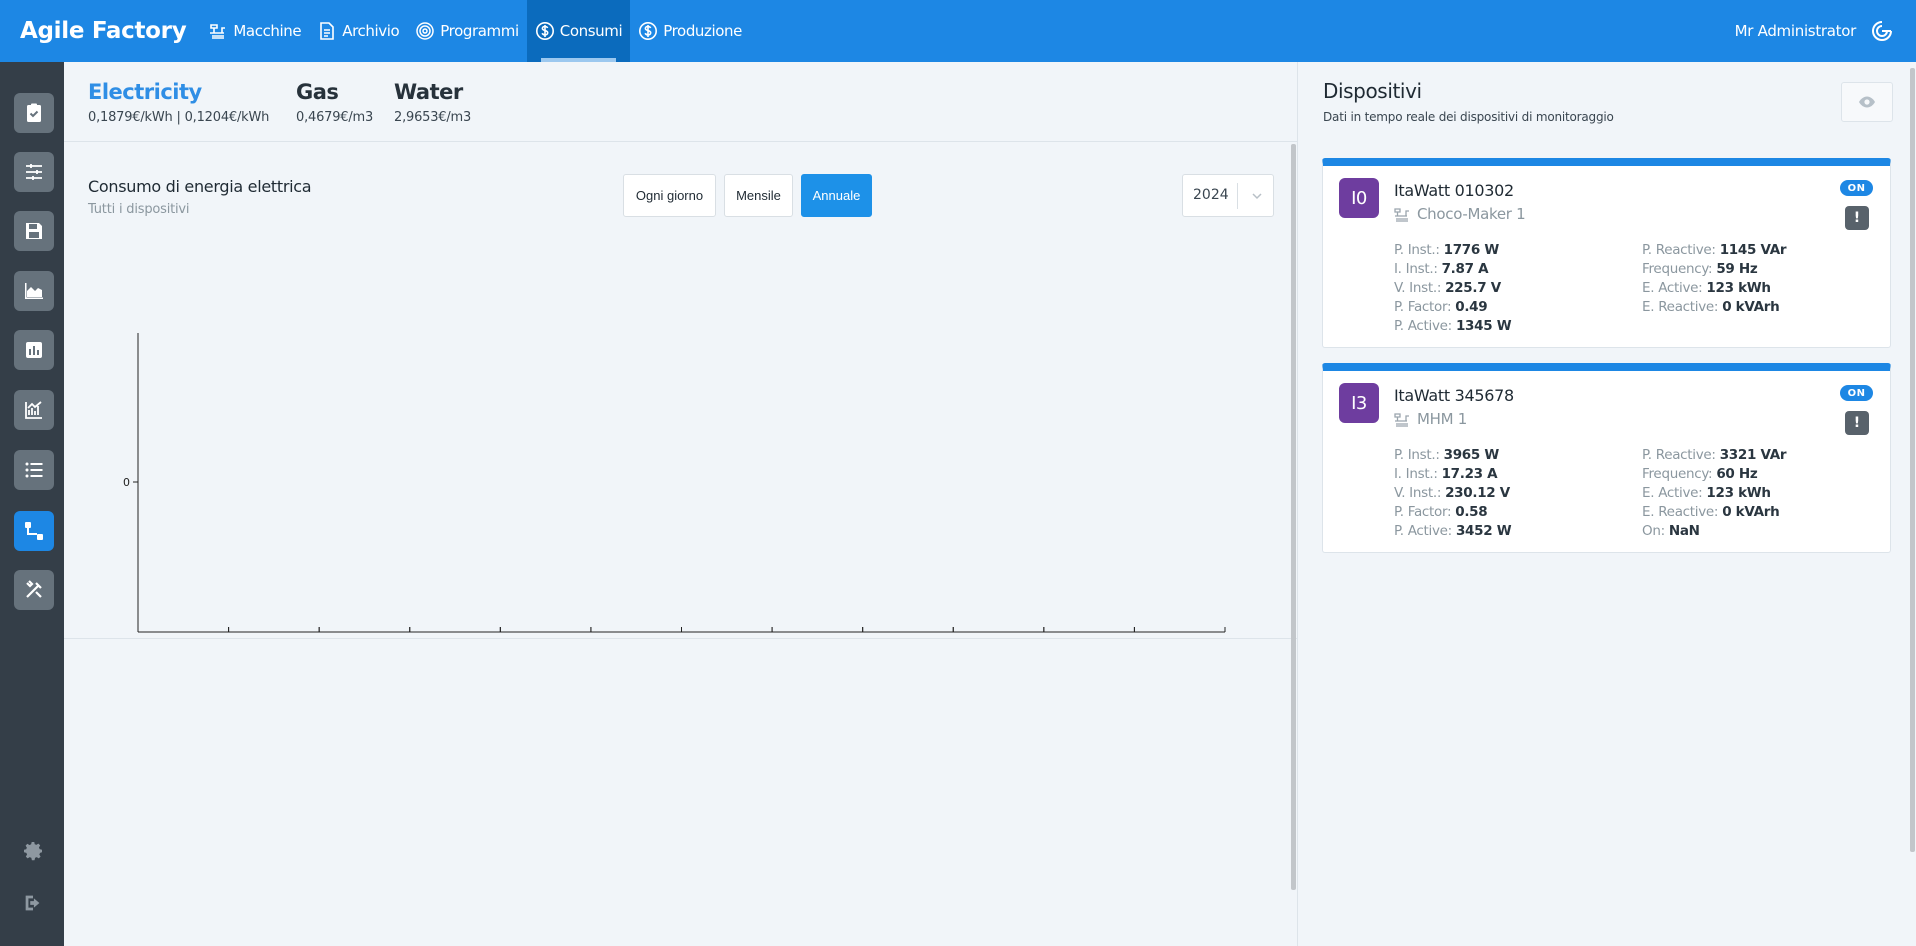 The height and width of the screenshot is (946, 1916). I want to click on tools-icon, so click(34, 589).